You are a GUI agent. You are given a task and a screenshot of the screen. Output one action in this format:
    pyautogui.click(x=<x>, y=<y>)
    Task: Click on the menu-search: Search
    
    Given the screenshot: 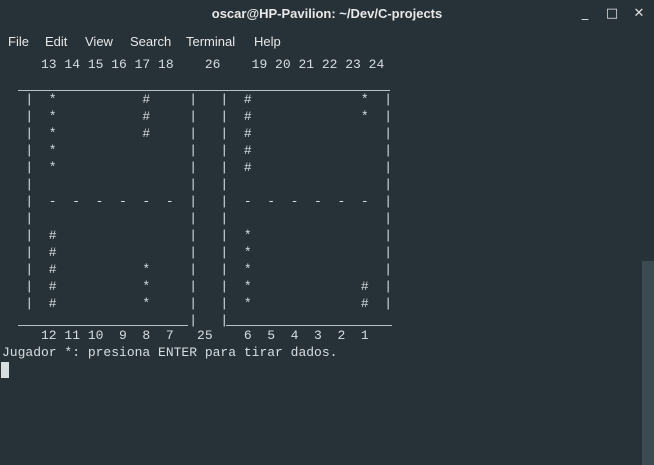 What is the action you would take?
    pyautogui.click(x=150, y=41)
    